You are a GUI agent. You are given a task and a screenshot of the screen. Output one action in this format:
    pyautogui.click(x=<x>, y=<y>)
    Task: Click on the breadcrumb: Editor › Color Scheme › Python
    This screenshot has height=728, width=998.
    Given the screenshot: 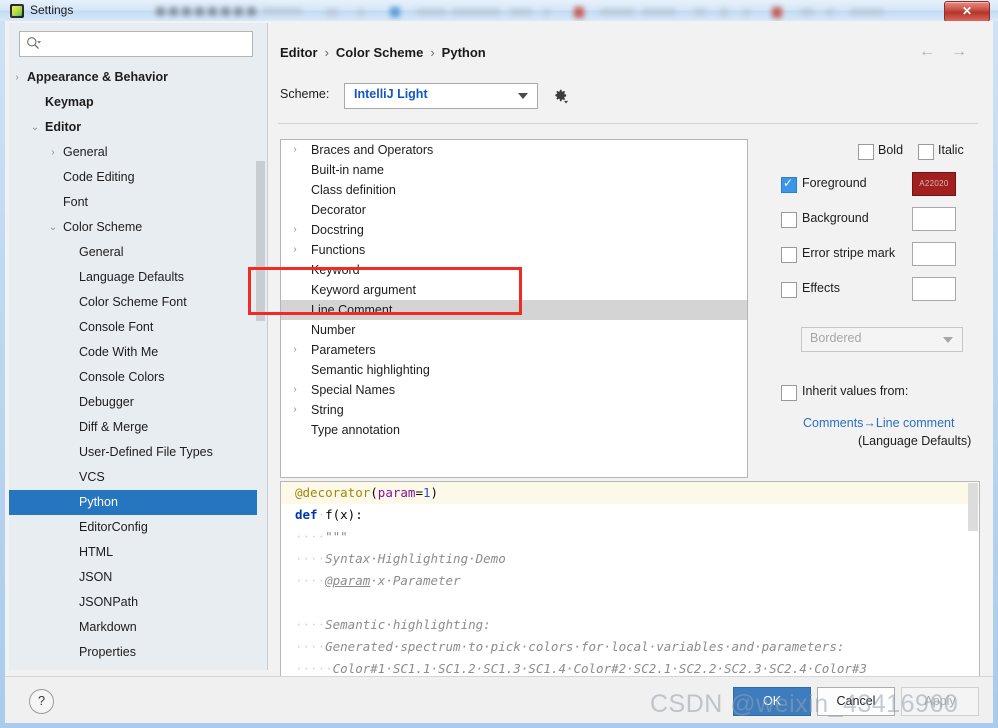 What is the action you would take?
    pyautogui.click(x=383, y=52)
    